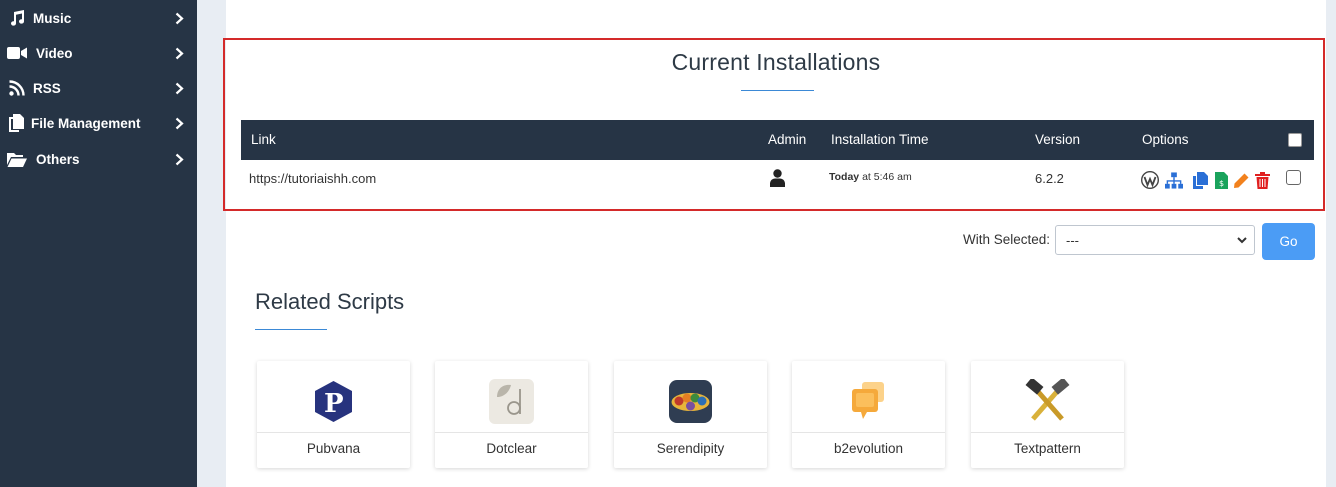  What do you see at coordinates (885, 177) in the screenshot?
I see `installation-time-rest: at 5:46 am` at bounding box center [885, 177].